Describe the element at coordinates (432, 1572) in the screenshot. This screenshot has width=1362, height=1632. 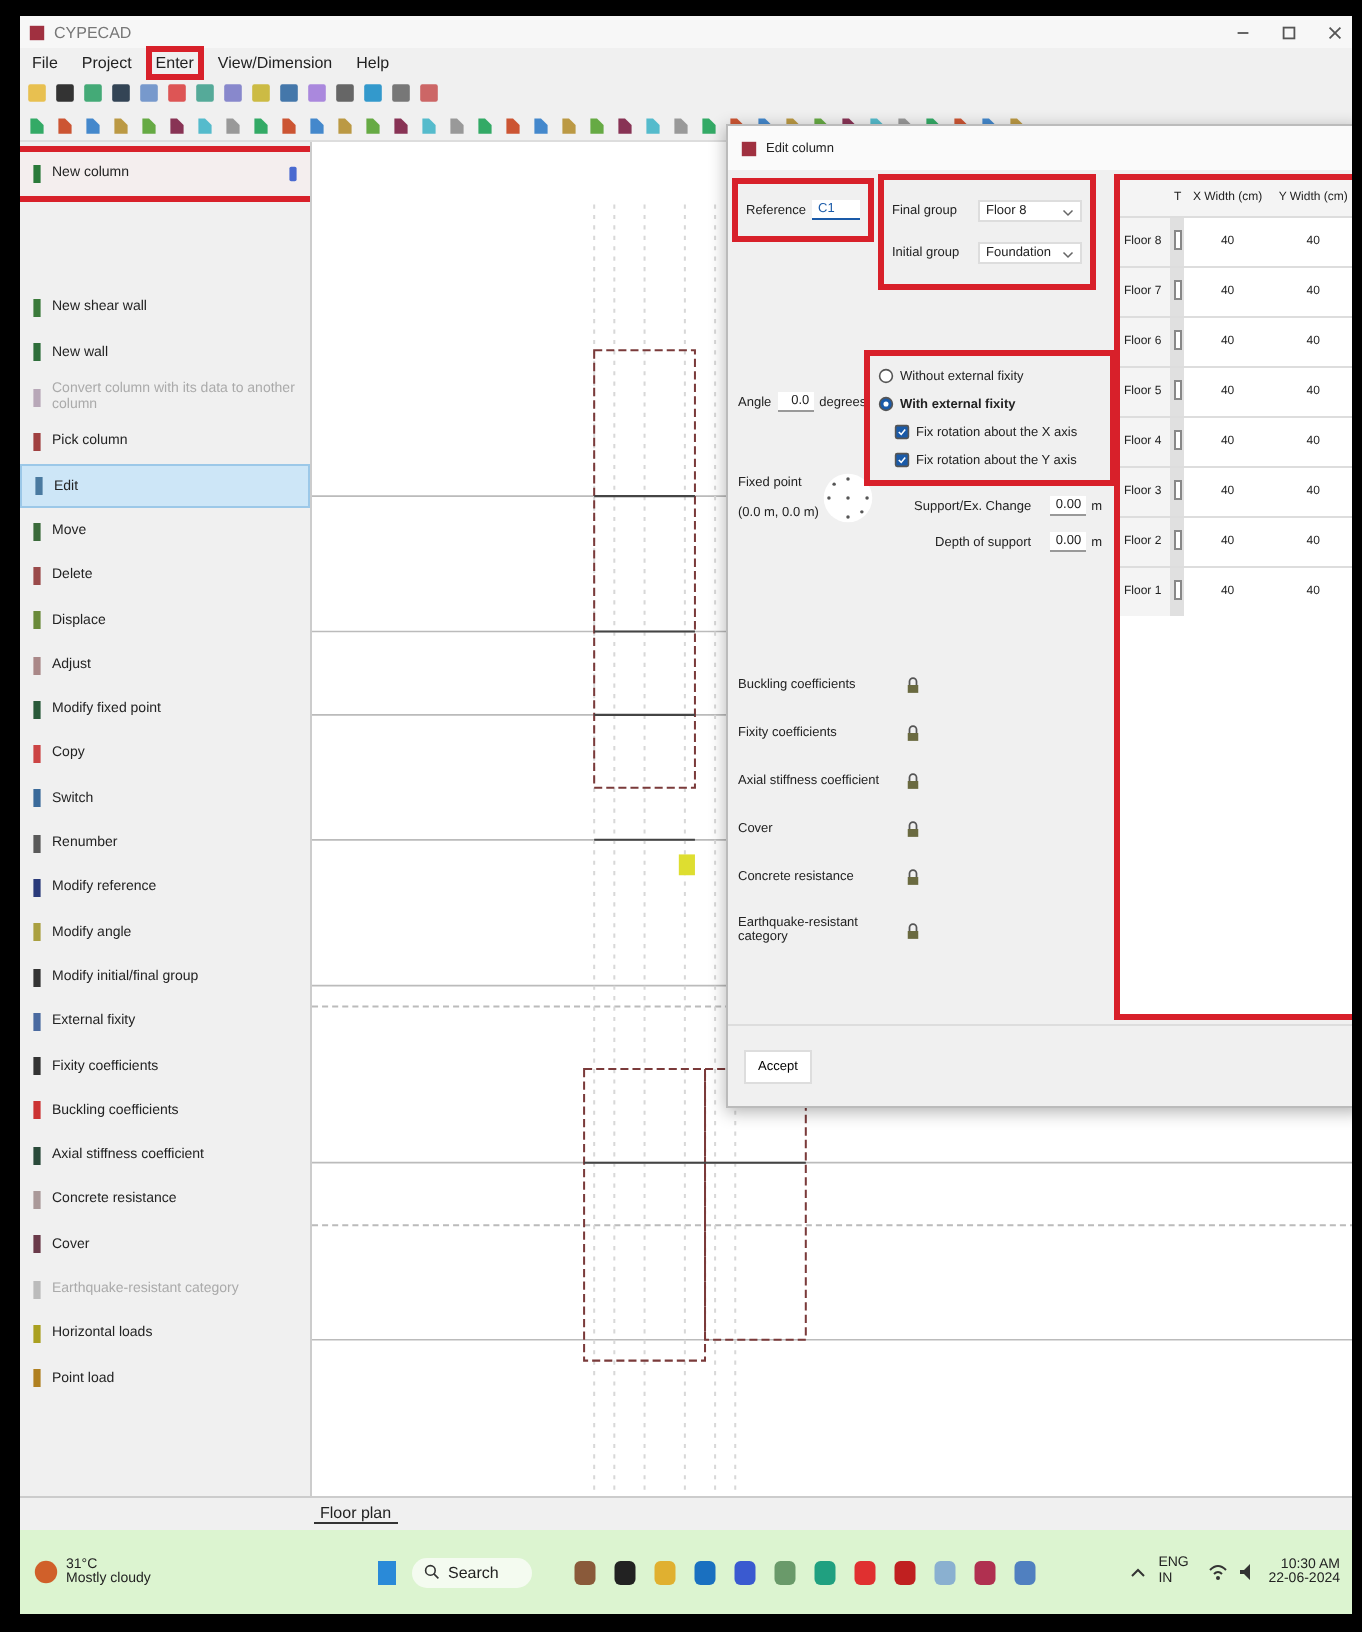
I see `search-icon` at that location.